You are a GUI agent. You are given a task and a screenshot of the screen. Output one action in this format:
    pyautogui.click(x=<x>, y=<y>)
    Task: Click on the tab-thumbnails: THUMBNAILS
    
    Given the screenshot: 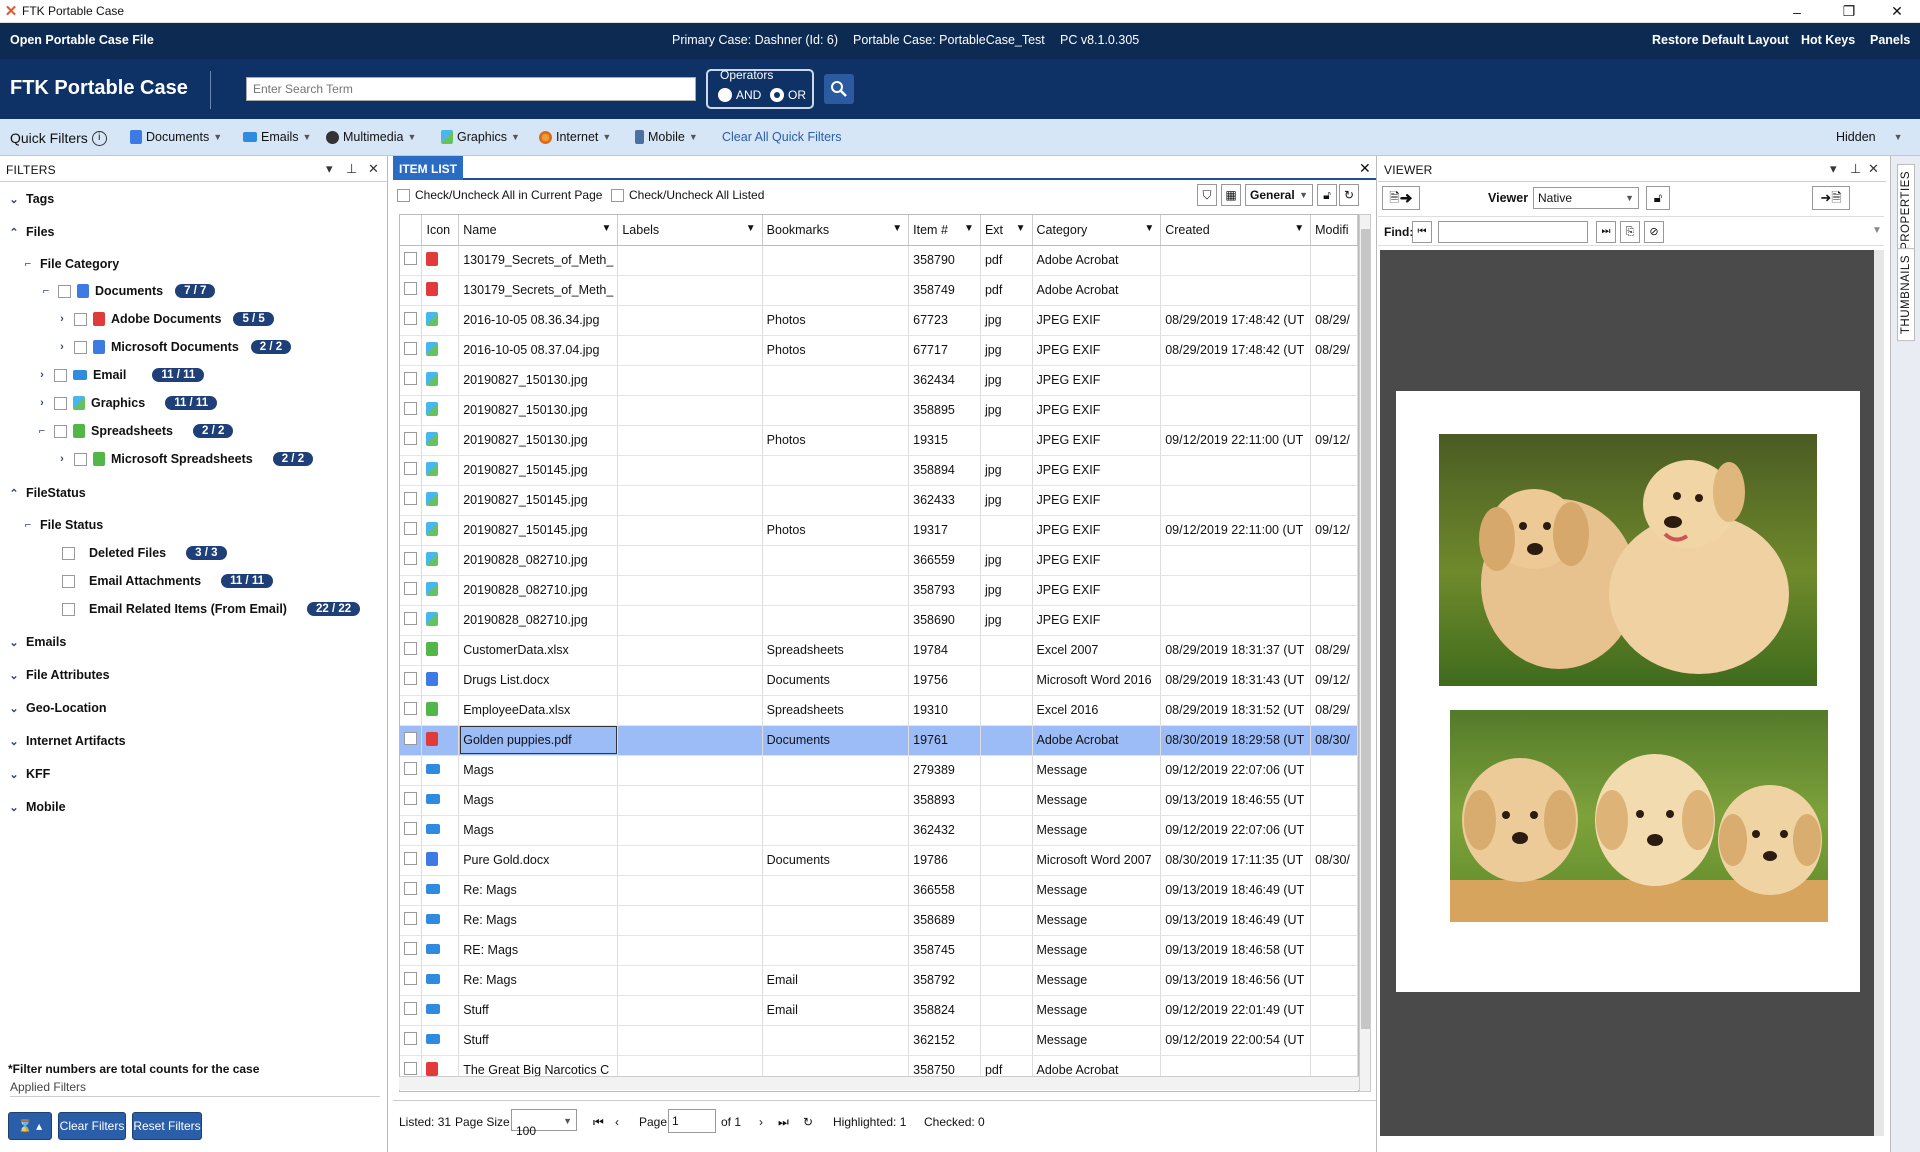 What is the action you would take?
    pyautogui.click(x=1906, y=295)
    